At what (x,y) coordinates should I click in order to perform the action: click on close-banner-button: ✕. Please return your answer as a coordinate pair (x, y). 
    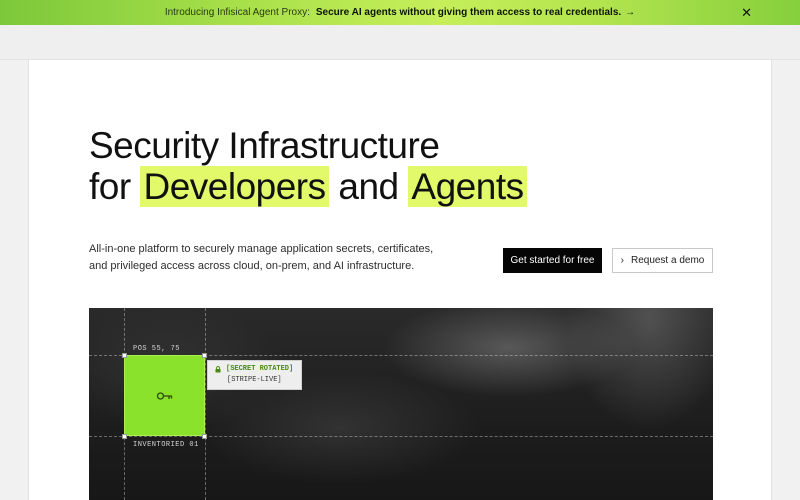
    Looking at the image, I should click on (746, 13).